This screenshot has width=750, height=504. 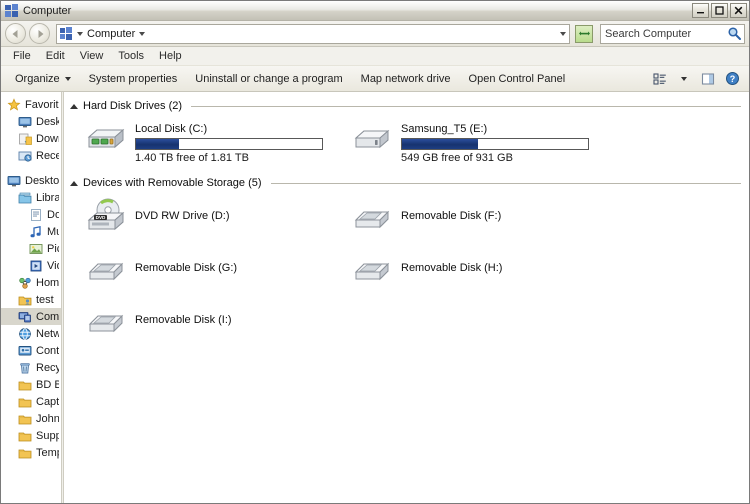 I want to click on sidebar-item-network: Network, so click(x=31, y=333).